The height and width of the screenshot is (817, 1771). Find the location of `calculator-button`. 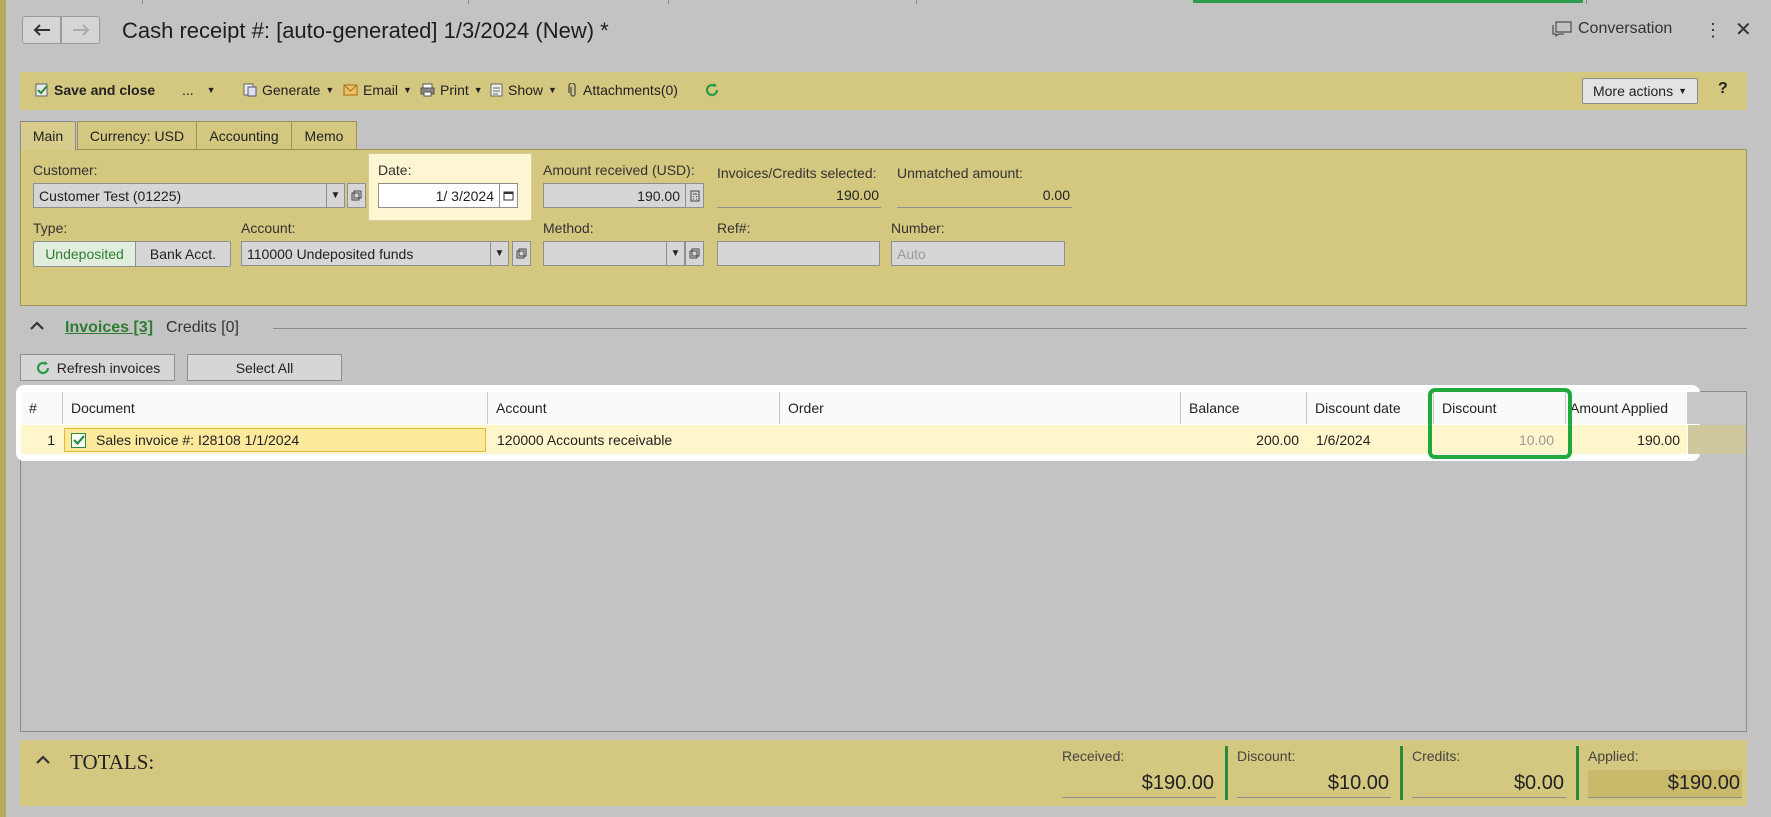

calculator-button is located at coordinates (694, 195).